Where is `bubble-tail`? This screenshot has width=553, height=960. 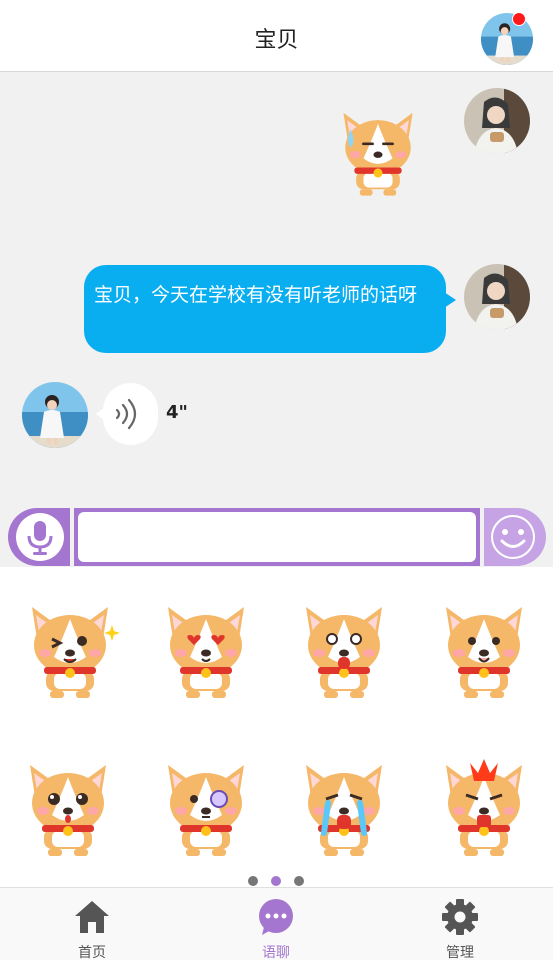 bubble-tail is located at coordinates (450, 300).